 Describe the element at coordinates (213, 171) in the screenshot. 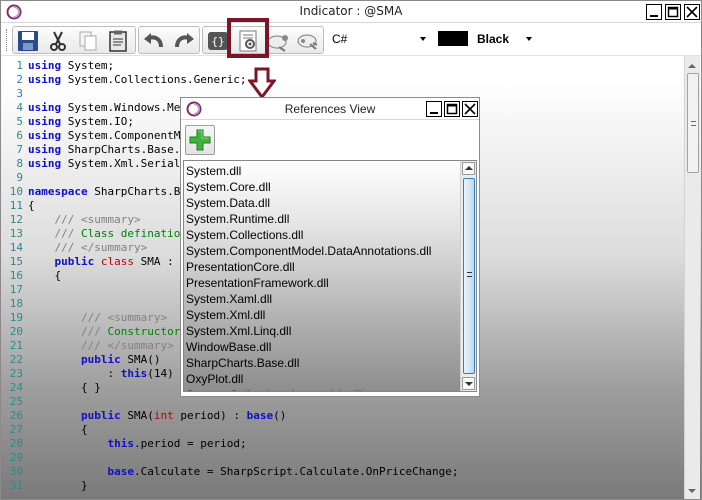

I see `reference-item: System.dll` at that location.